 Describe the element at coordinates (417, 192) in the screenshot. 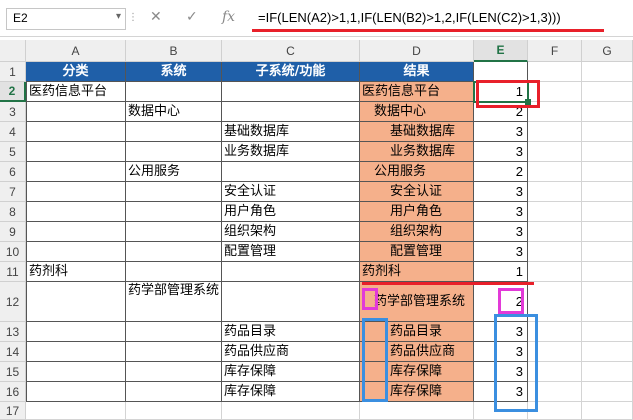

I see `cell-d7: 安全认证` at that location.